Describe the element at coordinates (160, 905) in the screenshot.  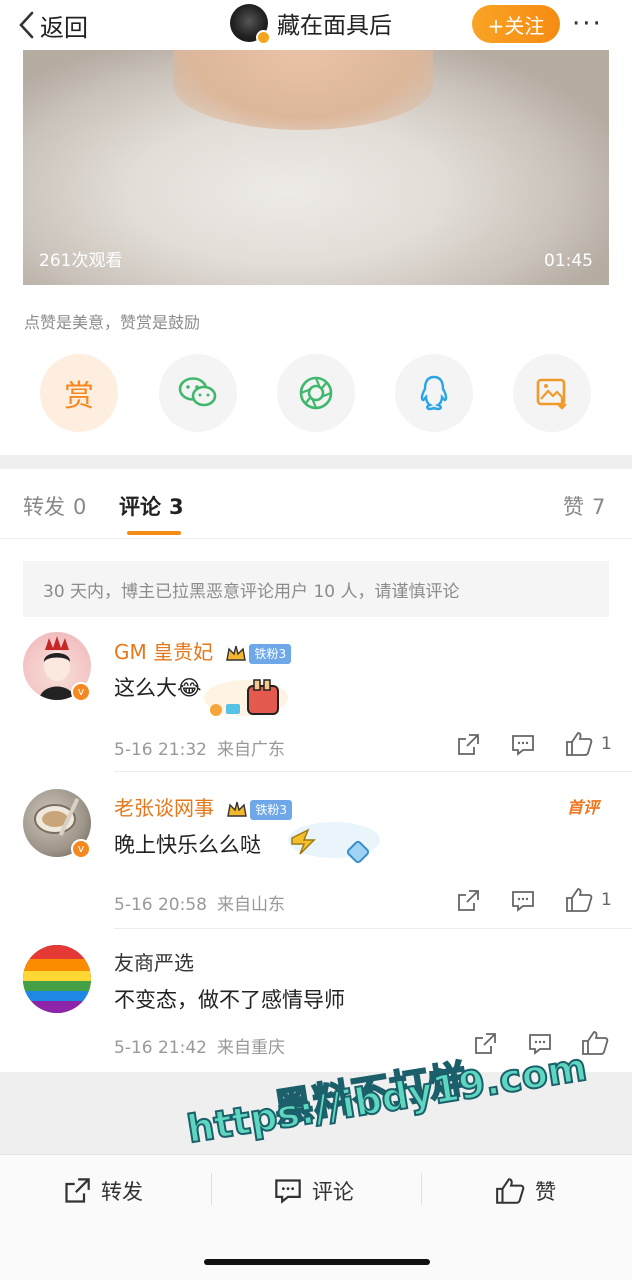
I see `comment-time: 5-16 20:58` at that location.